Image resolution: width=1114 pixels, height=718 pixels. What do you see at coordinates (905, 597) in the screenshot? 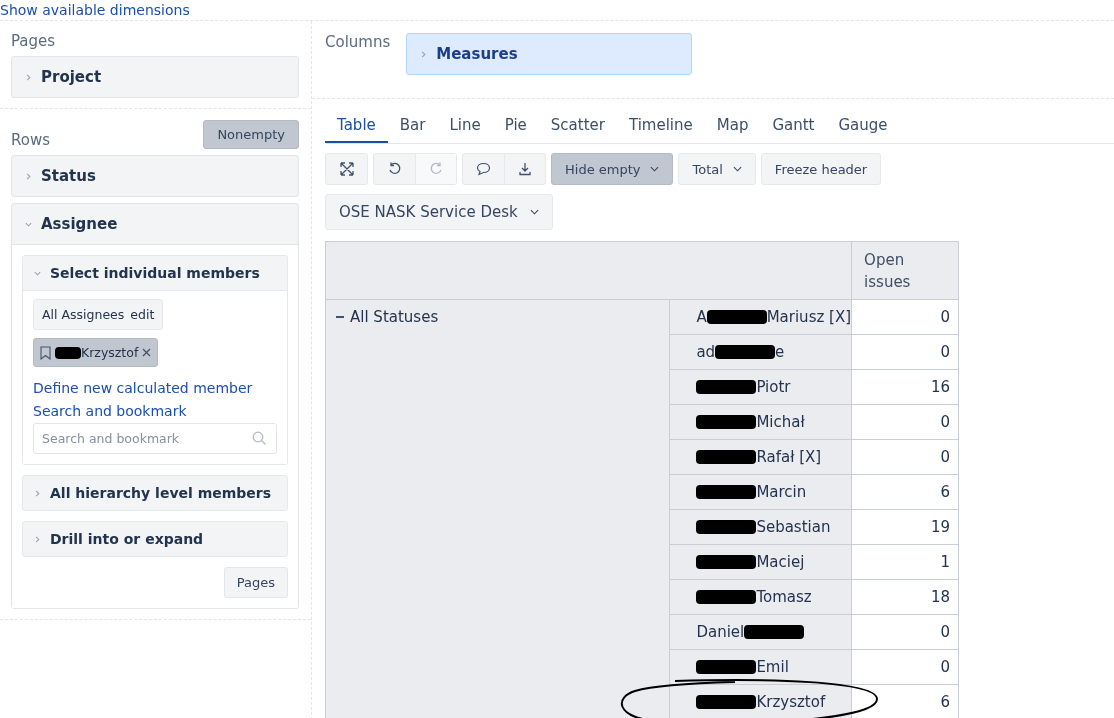
I see `value-cell: 18` at bounding box center [905, 597].